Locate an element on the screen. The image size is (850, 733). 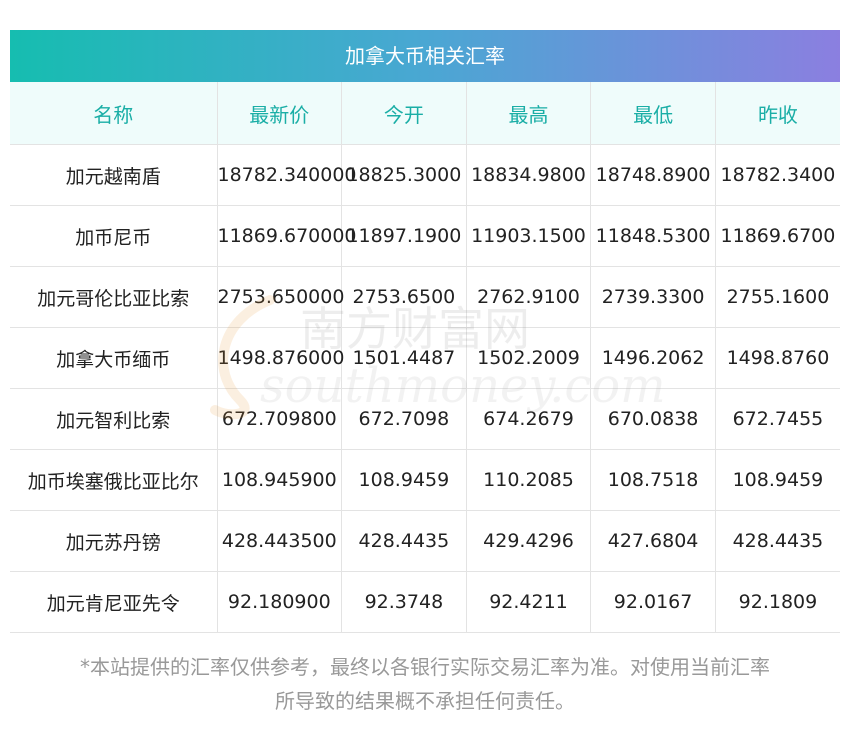
disclaimer-line-2: 所导致的结果概不承担任何责任。 is located at coordinates (425, 701).